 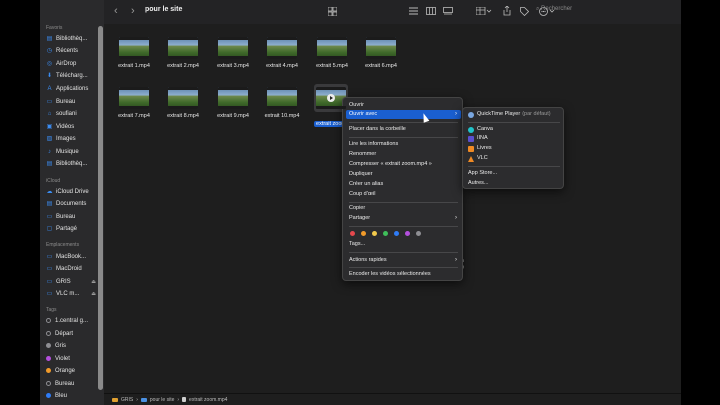 What do you see at coordinates (116, 11) in the screenshot?
I see `back-button: ‹` at bounding box center [116, 11].